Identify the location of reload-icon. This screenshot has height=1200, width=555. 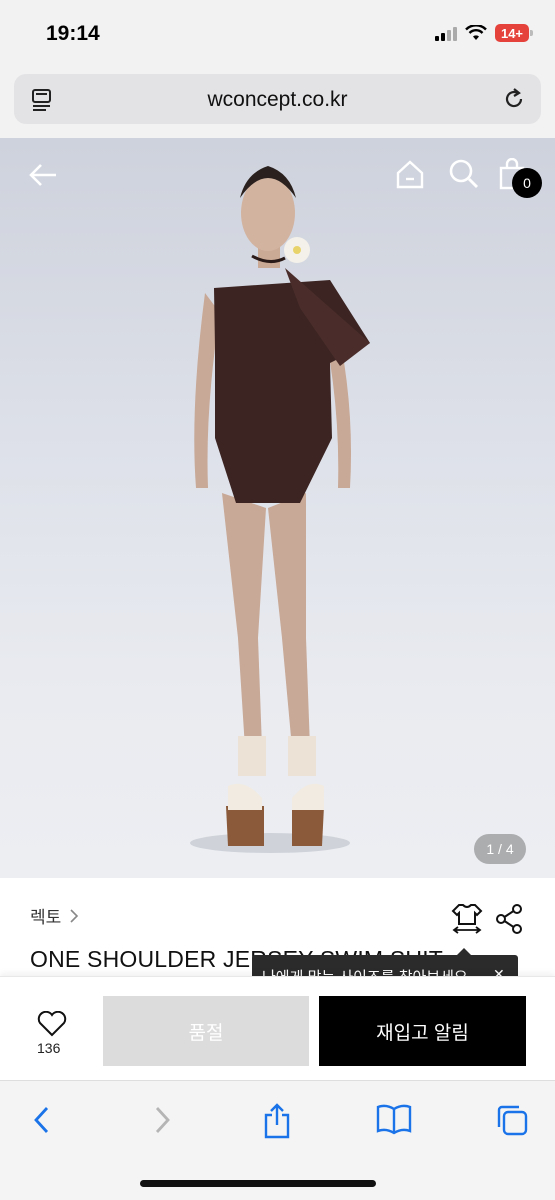
(514, 99).